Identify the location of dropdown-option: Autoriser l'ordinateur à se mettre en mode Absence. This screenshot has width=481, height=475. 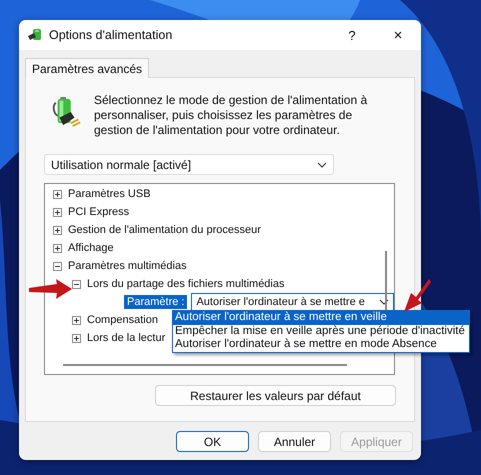
(321, 345).